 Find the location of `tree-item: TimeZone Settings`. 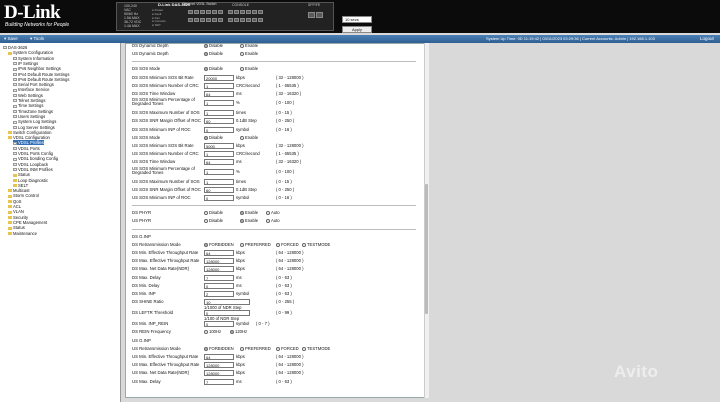

tree-item: TimeZone Settings is located at coordinates (33, 111).